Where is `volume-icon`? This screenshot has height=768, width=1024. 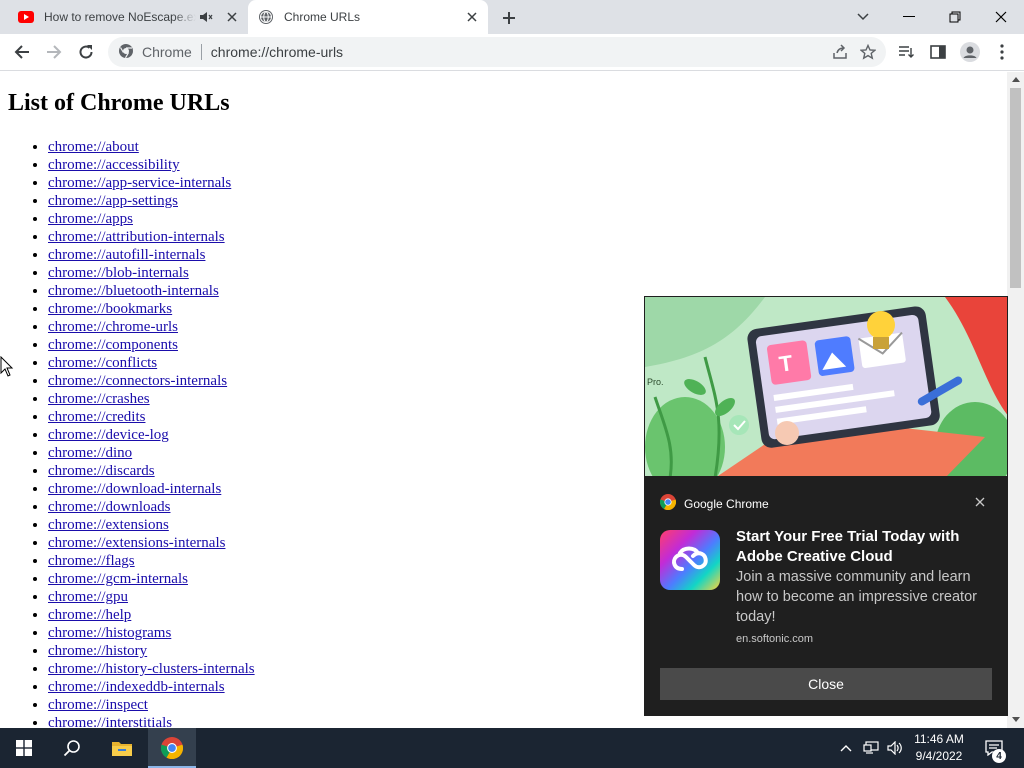 volume-icon is located at coordinates (895, 748).